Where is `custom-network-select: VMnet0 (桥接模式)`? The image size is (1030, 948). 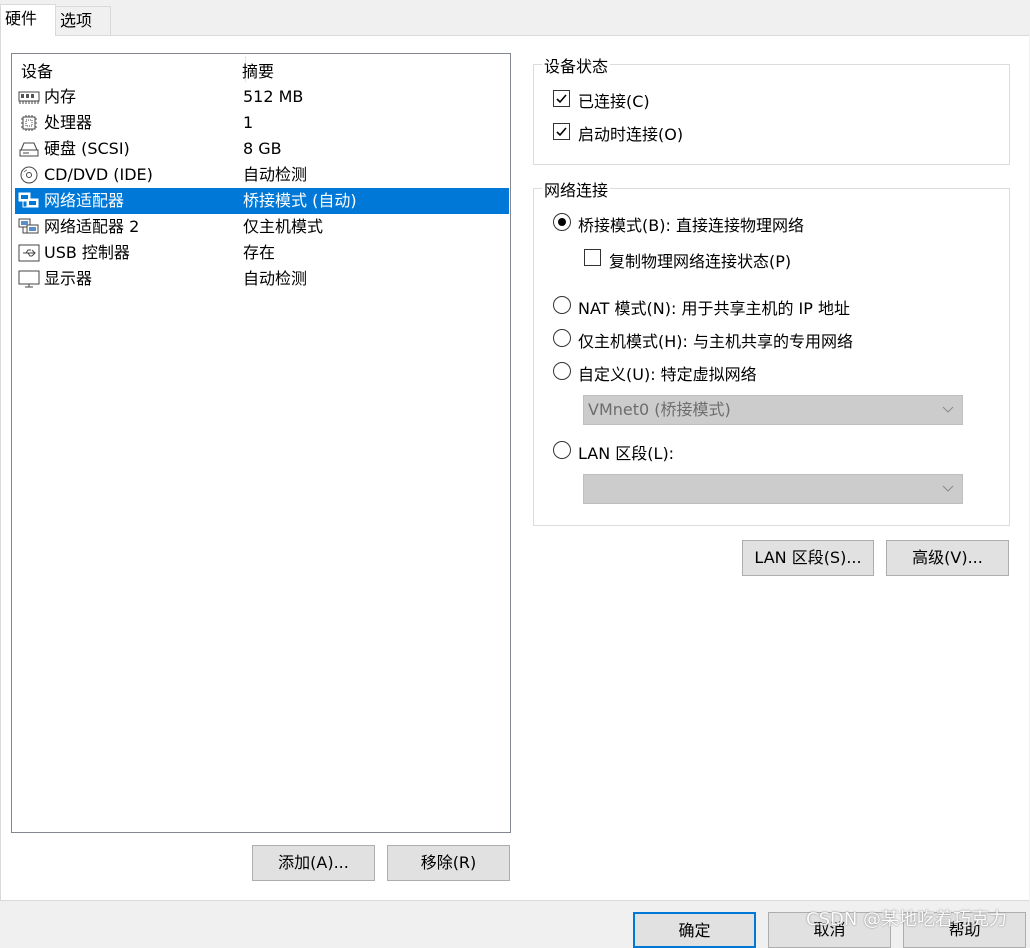 custom-network-select: VMnet0 (桥接模式) is located at coordinates (773, 410).